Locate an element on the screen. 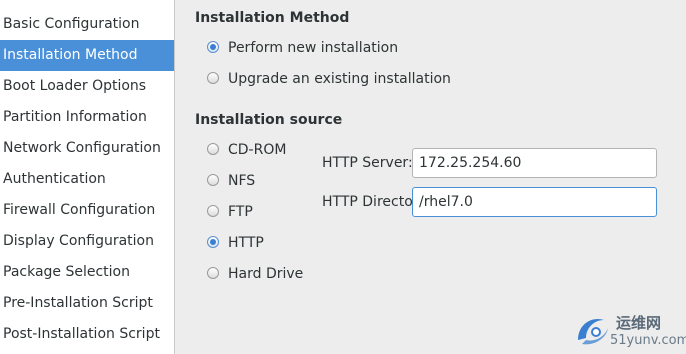 The height and width of the screenshot is (354, 686). sidebar-item-display-configuration: Display Configuration is located at coordinates (87, 241).